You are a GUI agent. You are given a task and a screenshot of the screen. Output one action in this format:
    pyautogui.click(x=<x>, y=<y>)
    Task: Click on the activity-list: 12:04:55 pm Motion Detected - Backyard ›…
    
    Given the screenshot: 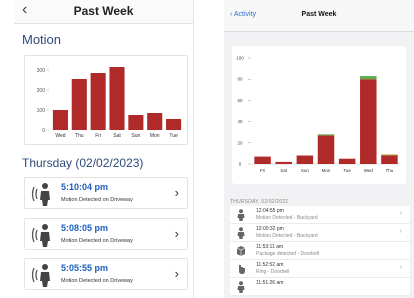 What is the action you would take?
    pyautogui.click(x=320, y=251)
    